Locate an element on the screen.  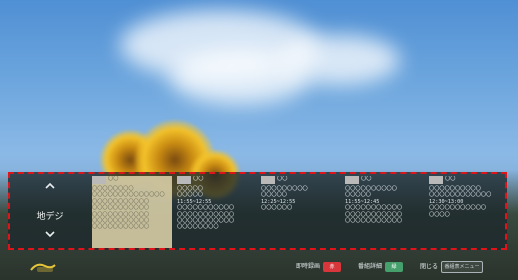
program-details-hint: 番組詳細緑 is located at coordinates (381, 267).